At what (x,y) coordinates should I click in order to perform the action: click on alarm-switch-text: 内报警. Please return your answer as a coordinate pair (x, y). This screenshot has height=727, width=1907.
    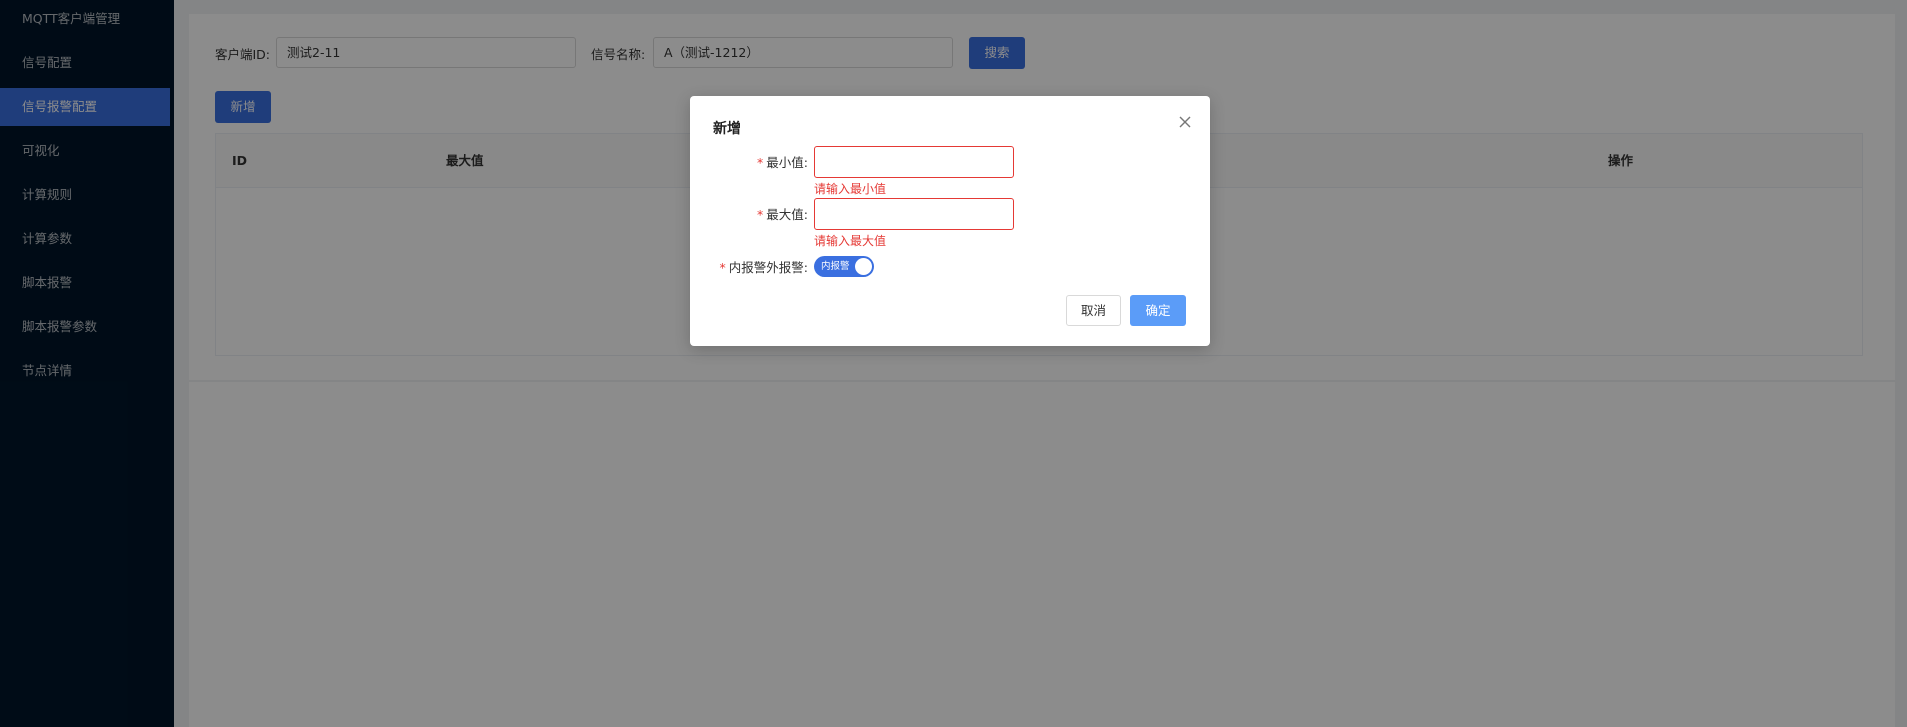
    Looking at the image, I should click on (835, 266).